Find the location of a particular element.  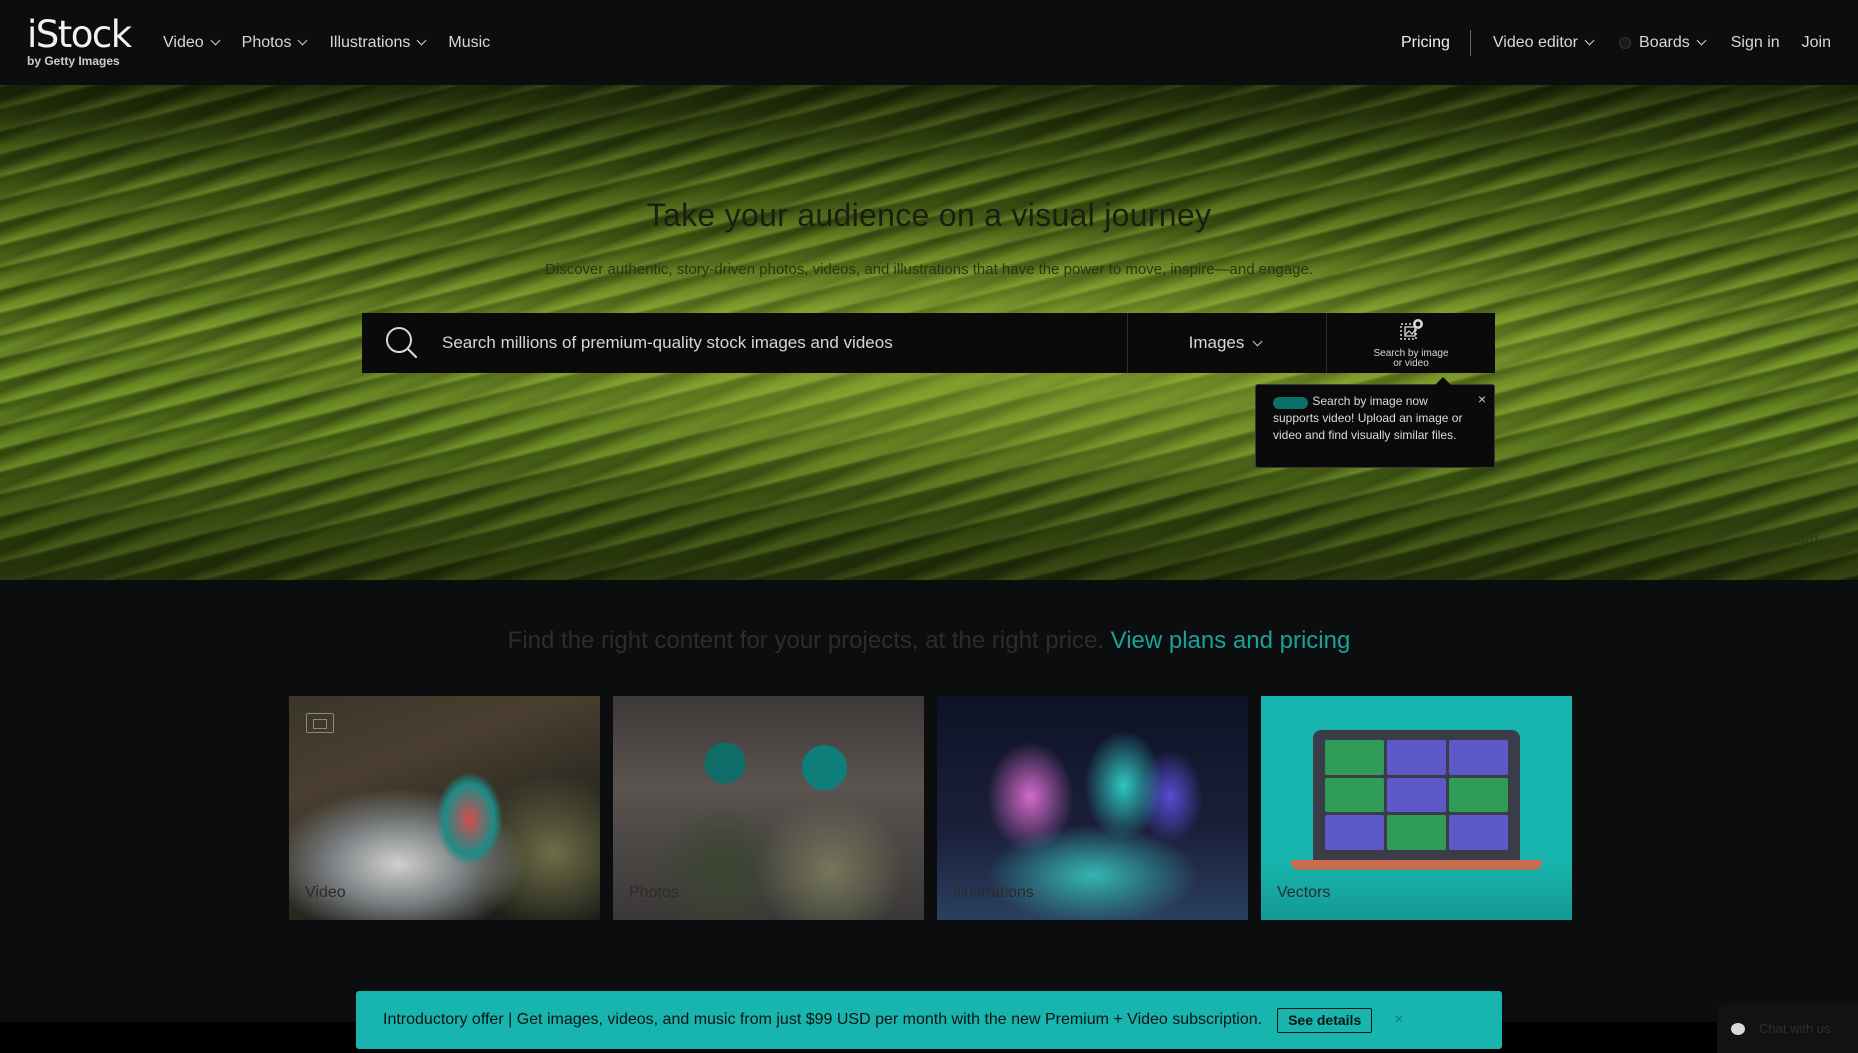

nav-video: Video is located at coordinates (193, 43).